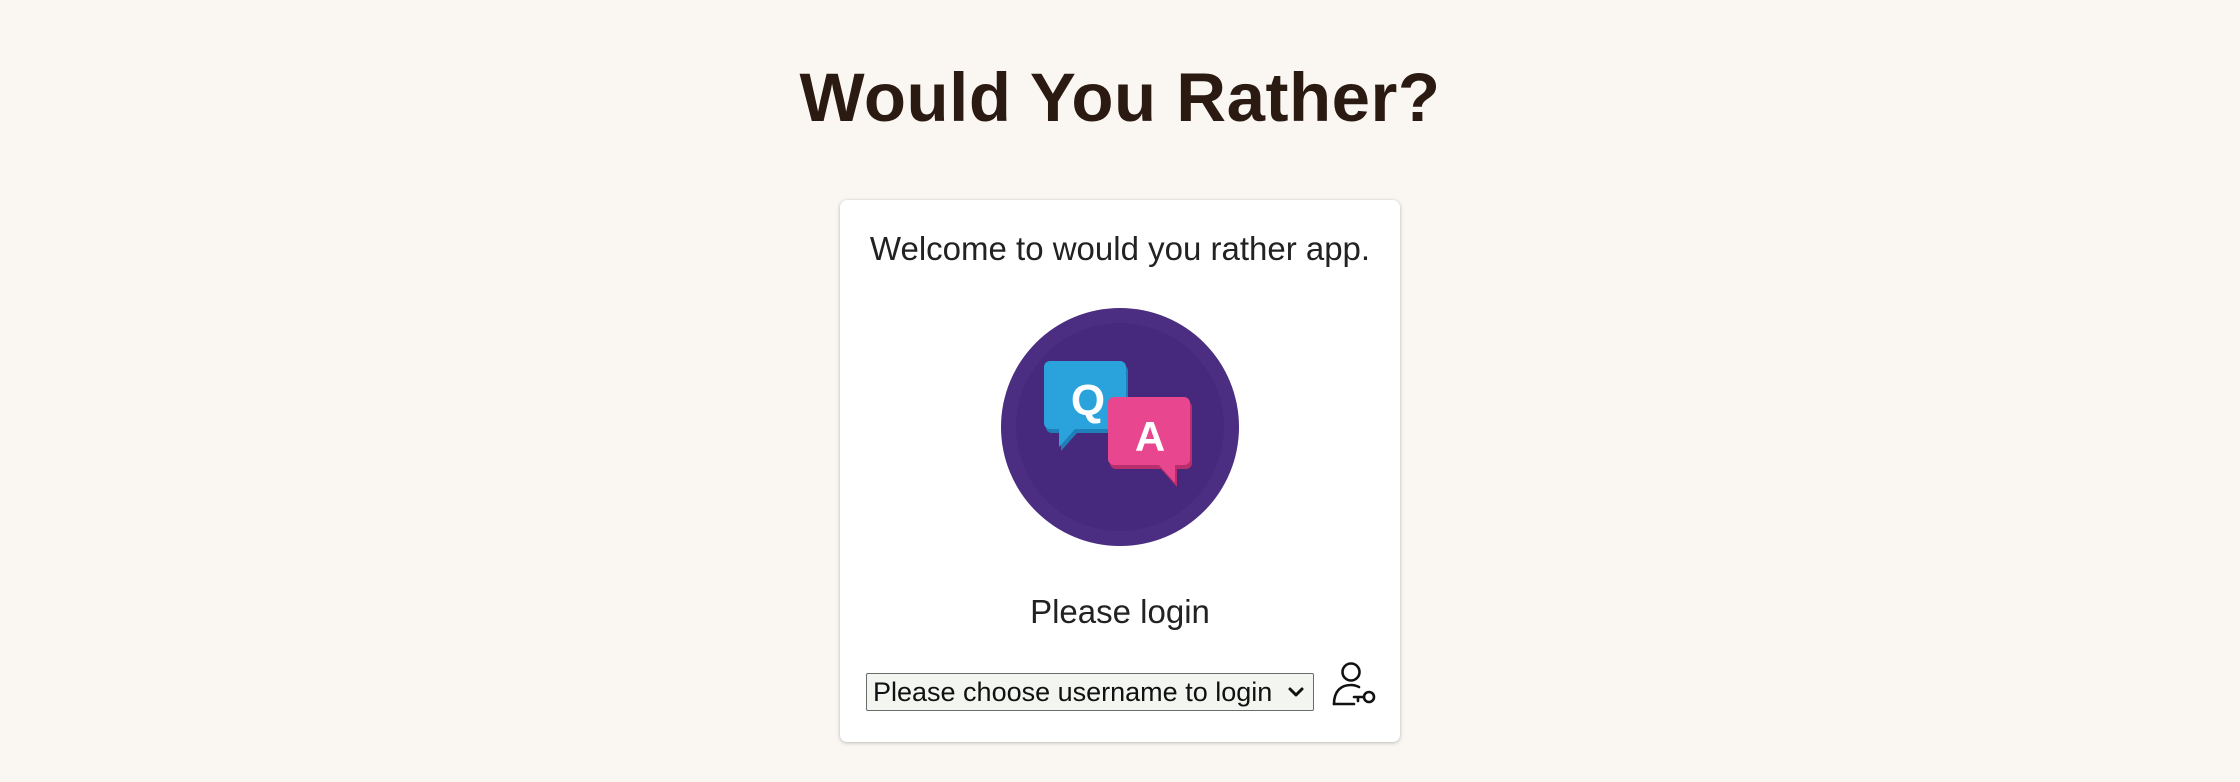  Describe the element at coordinates (1088, 400) in the screenshot. I see `question-letter: Q` at that location.